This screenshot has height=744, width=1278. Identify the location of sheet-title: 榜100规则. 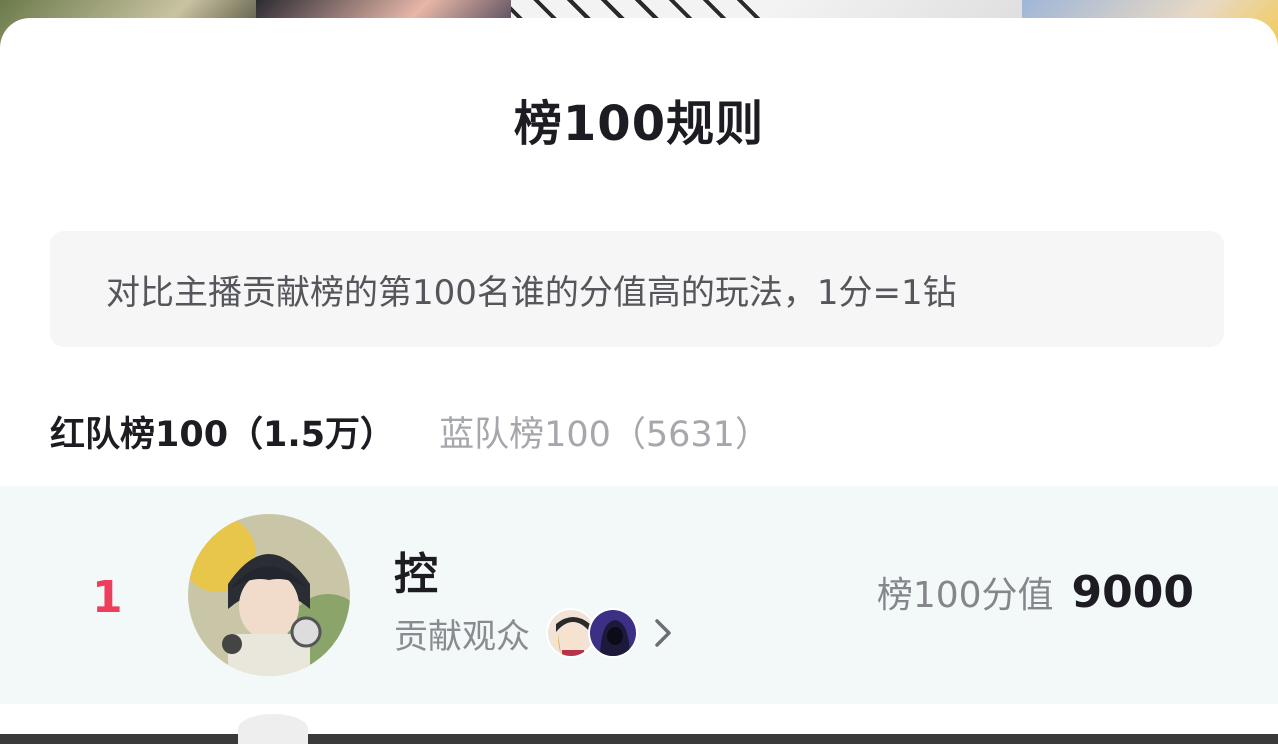
(639, 124).